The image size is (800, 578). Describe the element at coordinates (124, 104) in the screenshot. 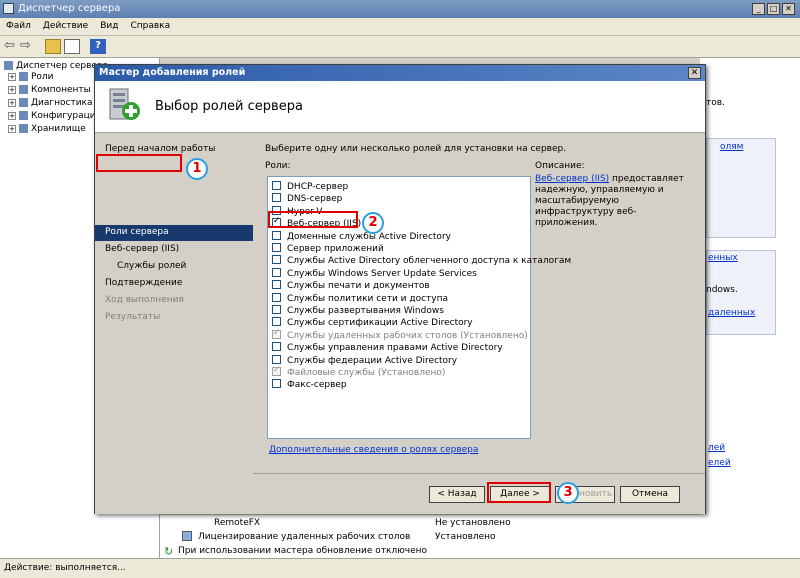

I see `add-role-icon` at that location.